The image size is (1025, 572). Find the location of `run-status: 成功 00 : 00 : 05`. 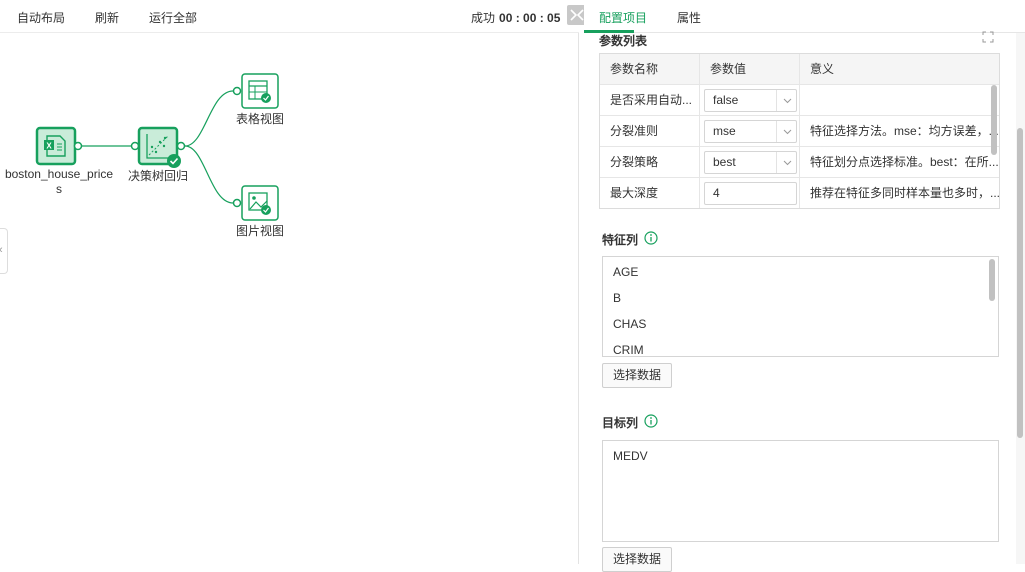

run-status: 成功 00 : 00 : 05 is located at coordinates (515, 17).